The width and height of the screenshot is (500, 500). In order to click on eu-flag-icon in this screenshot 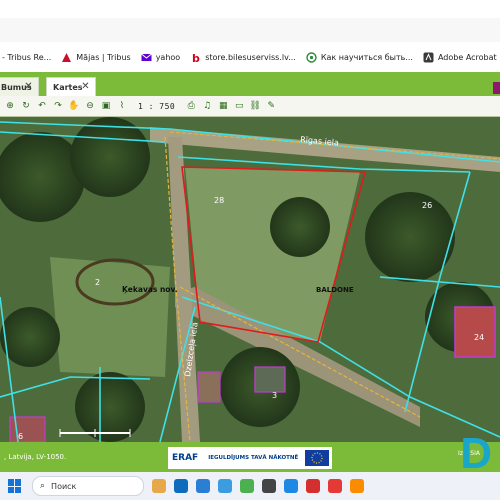, I will do `click(317, 458)`.